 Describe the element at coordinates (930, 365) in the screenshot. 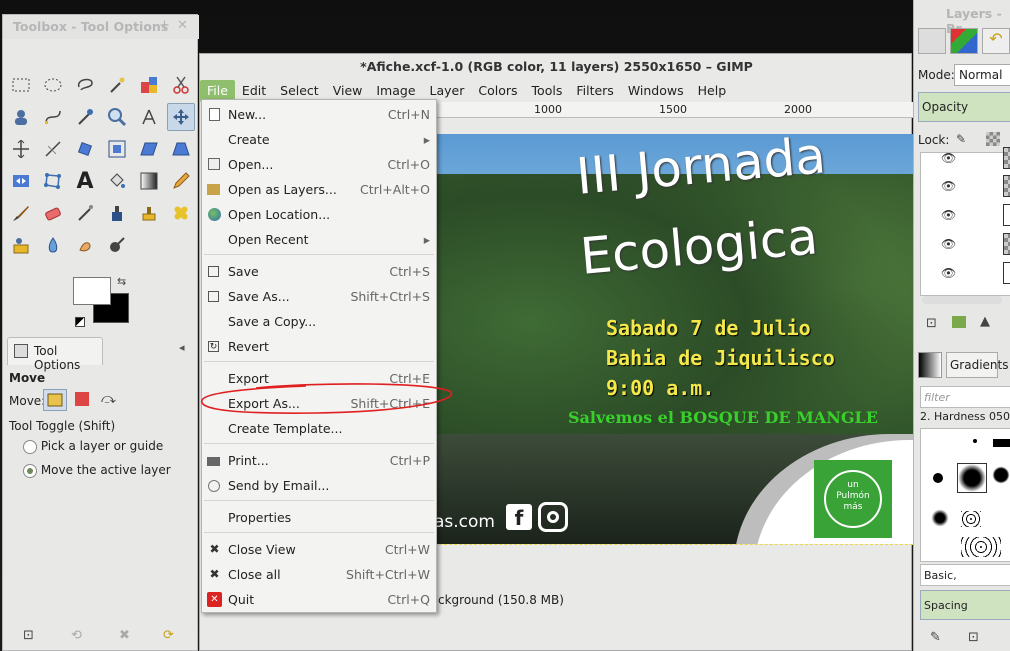

I see `gradient-preview-icon` at that location.